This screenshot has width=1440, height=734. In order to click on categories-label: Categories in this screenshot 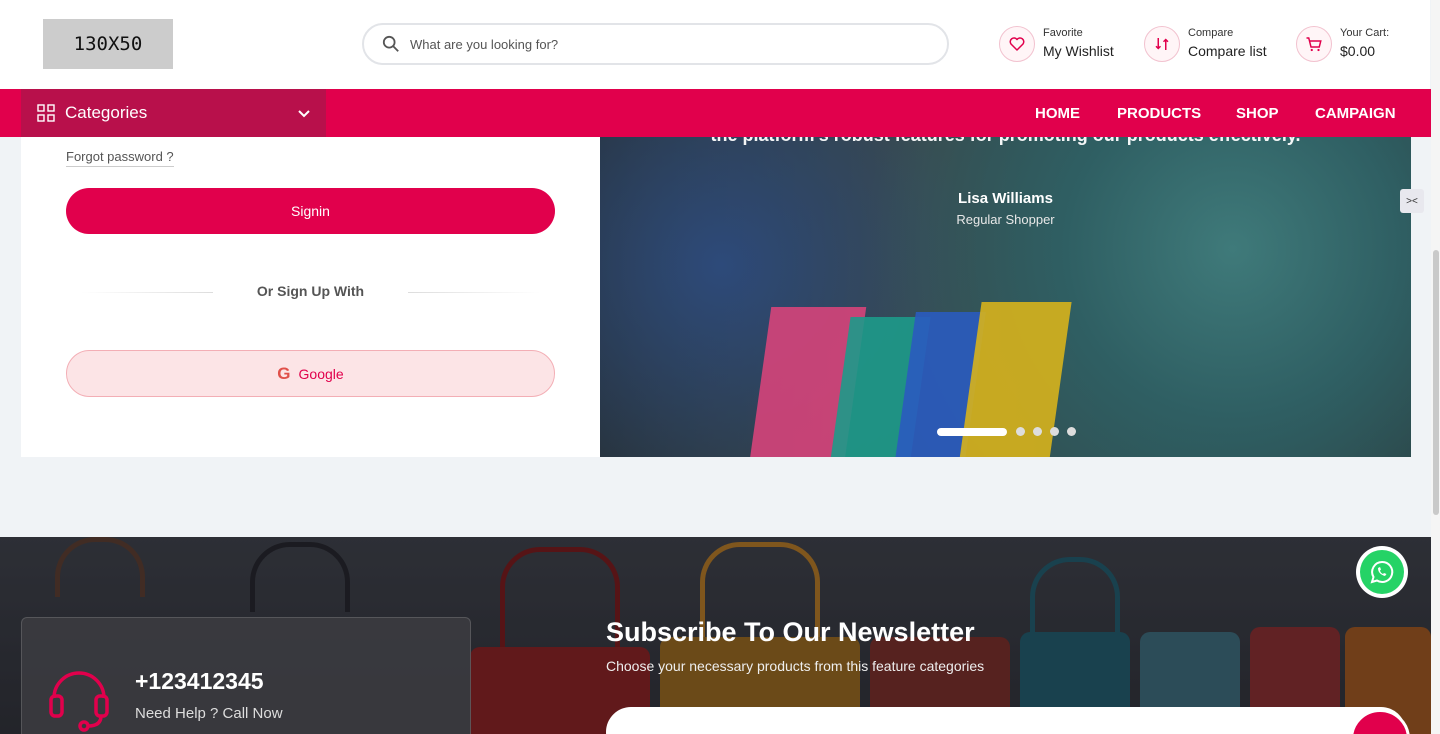, I will do `click(106, 112)`.